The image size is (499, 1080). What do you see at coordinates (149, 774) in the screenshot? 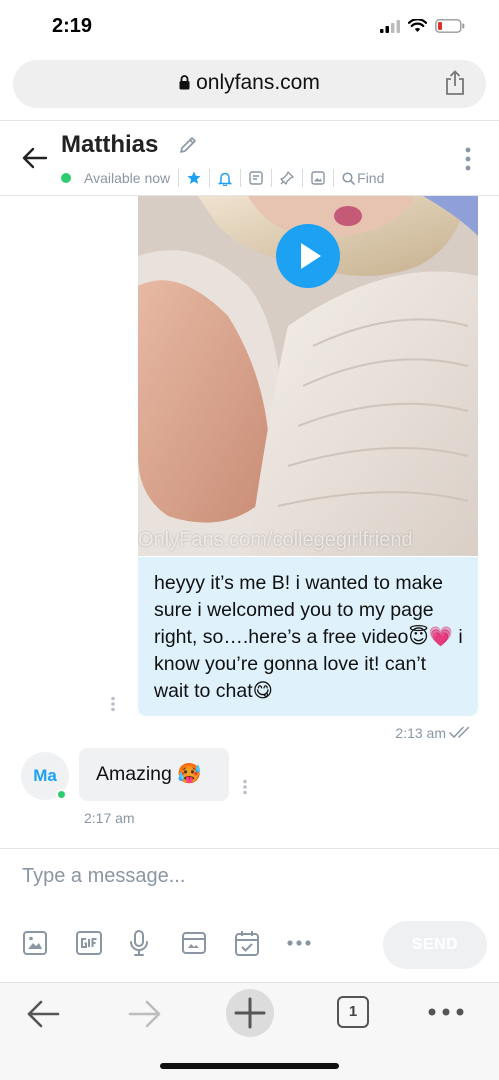
I see `incoming-message-text: Amazing 🥵` at bounding box center [149, 774].